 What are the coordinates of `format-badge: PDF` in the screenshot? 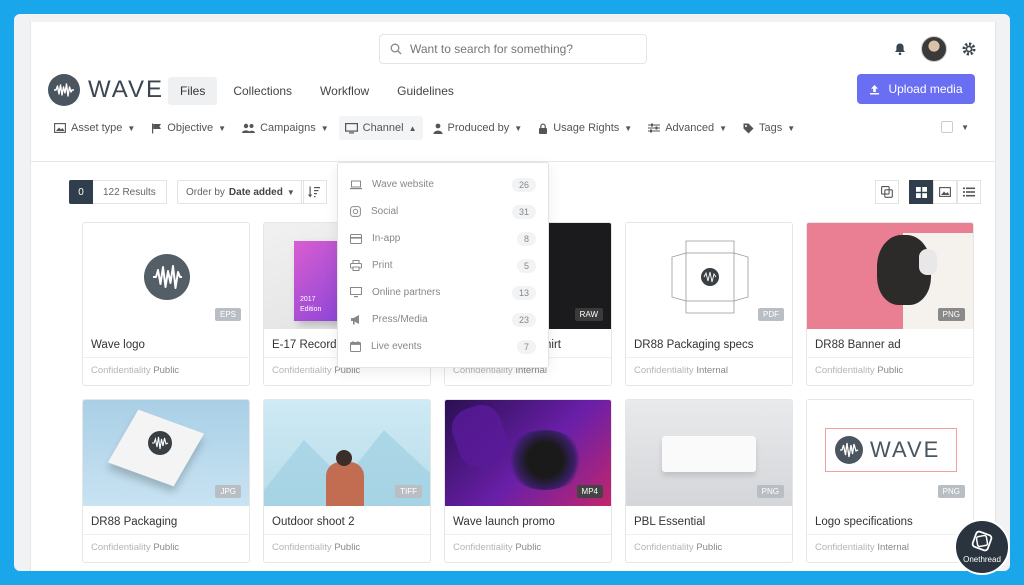 It's located at (771, 314).